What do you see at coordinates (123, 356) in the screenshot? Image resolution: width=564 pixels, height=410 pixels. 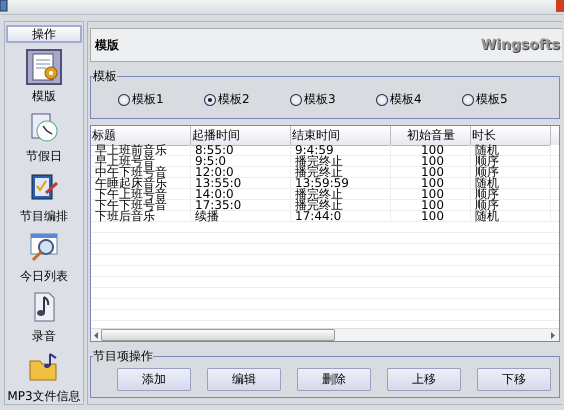 I see `group-label: 节目项操作` at bounding box center [123, 356].